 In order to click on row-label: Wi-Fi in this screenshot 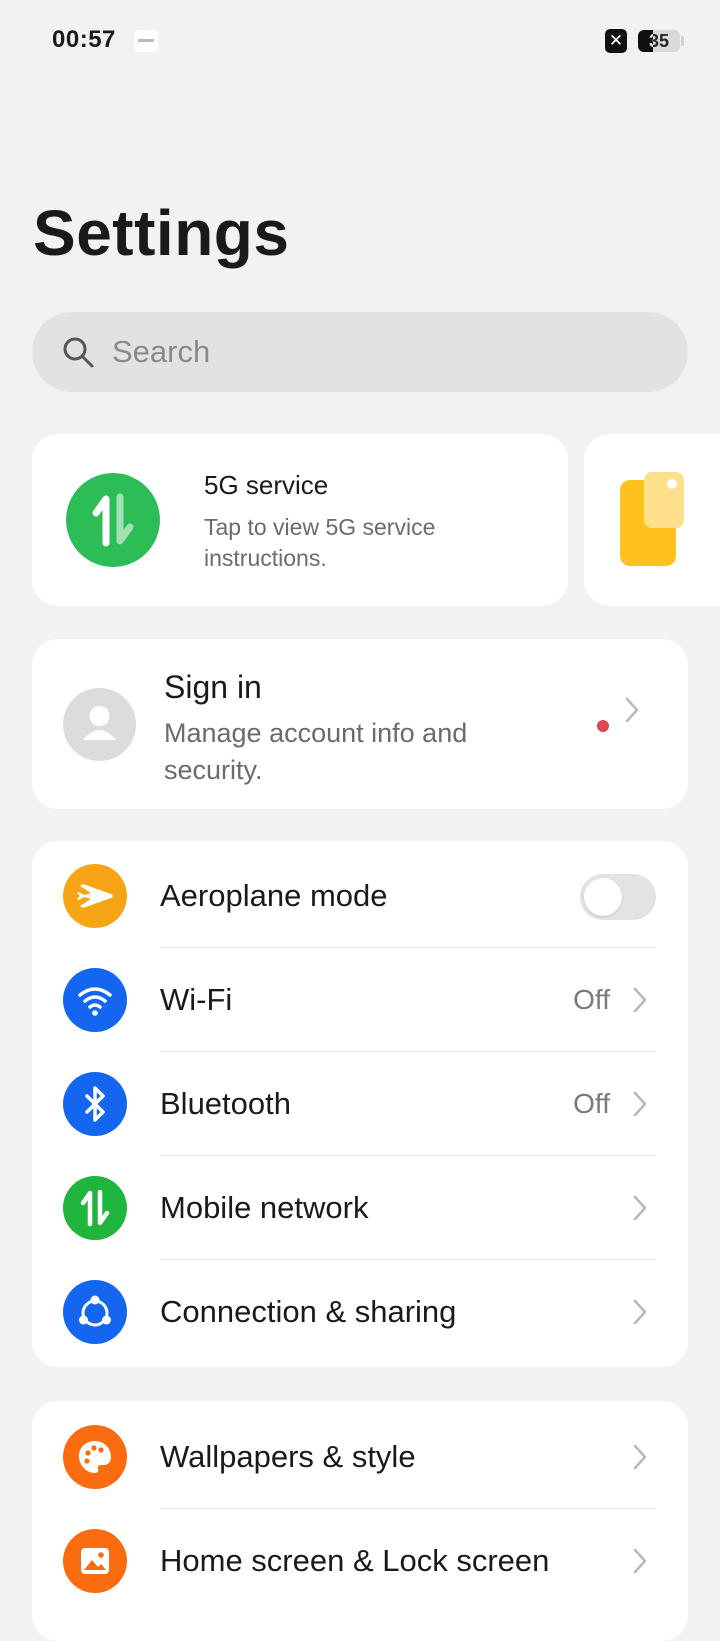, I will do `click(196, 999)`.